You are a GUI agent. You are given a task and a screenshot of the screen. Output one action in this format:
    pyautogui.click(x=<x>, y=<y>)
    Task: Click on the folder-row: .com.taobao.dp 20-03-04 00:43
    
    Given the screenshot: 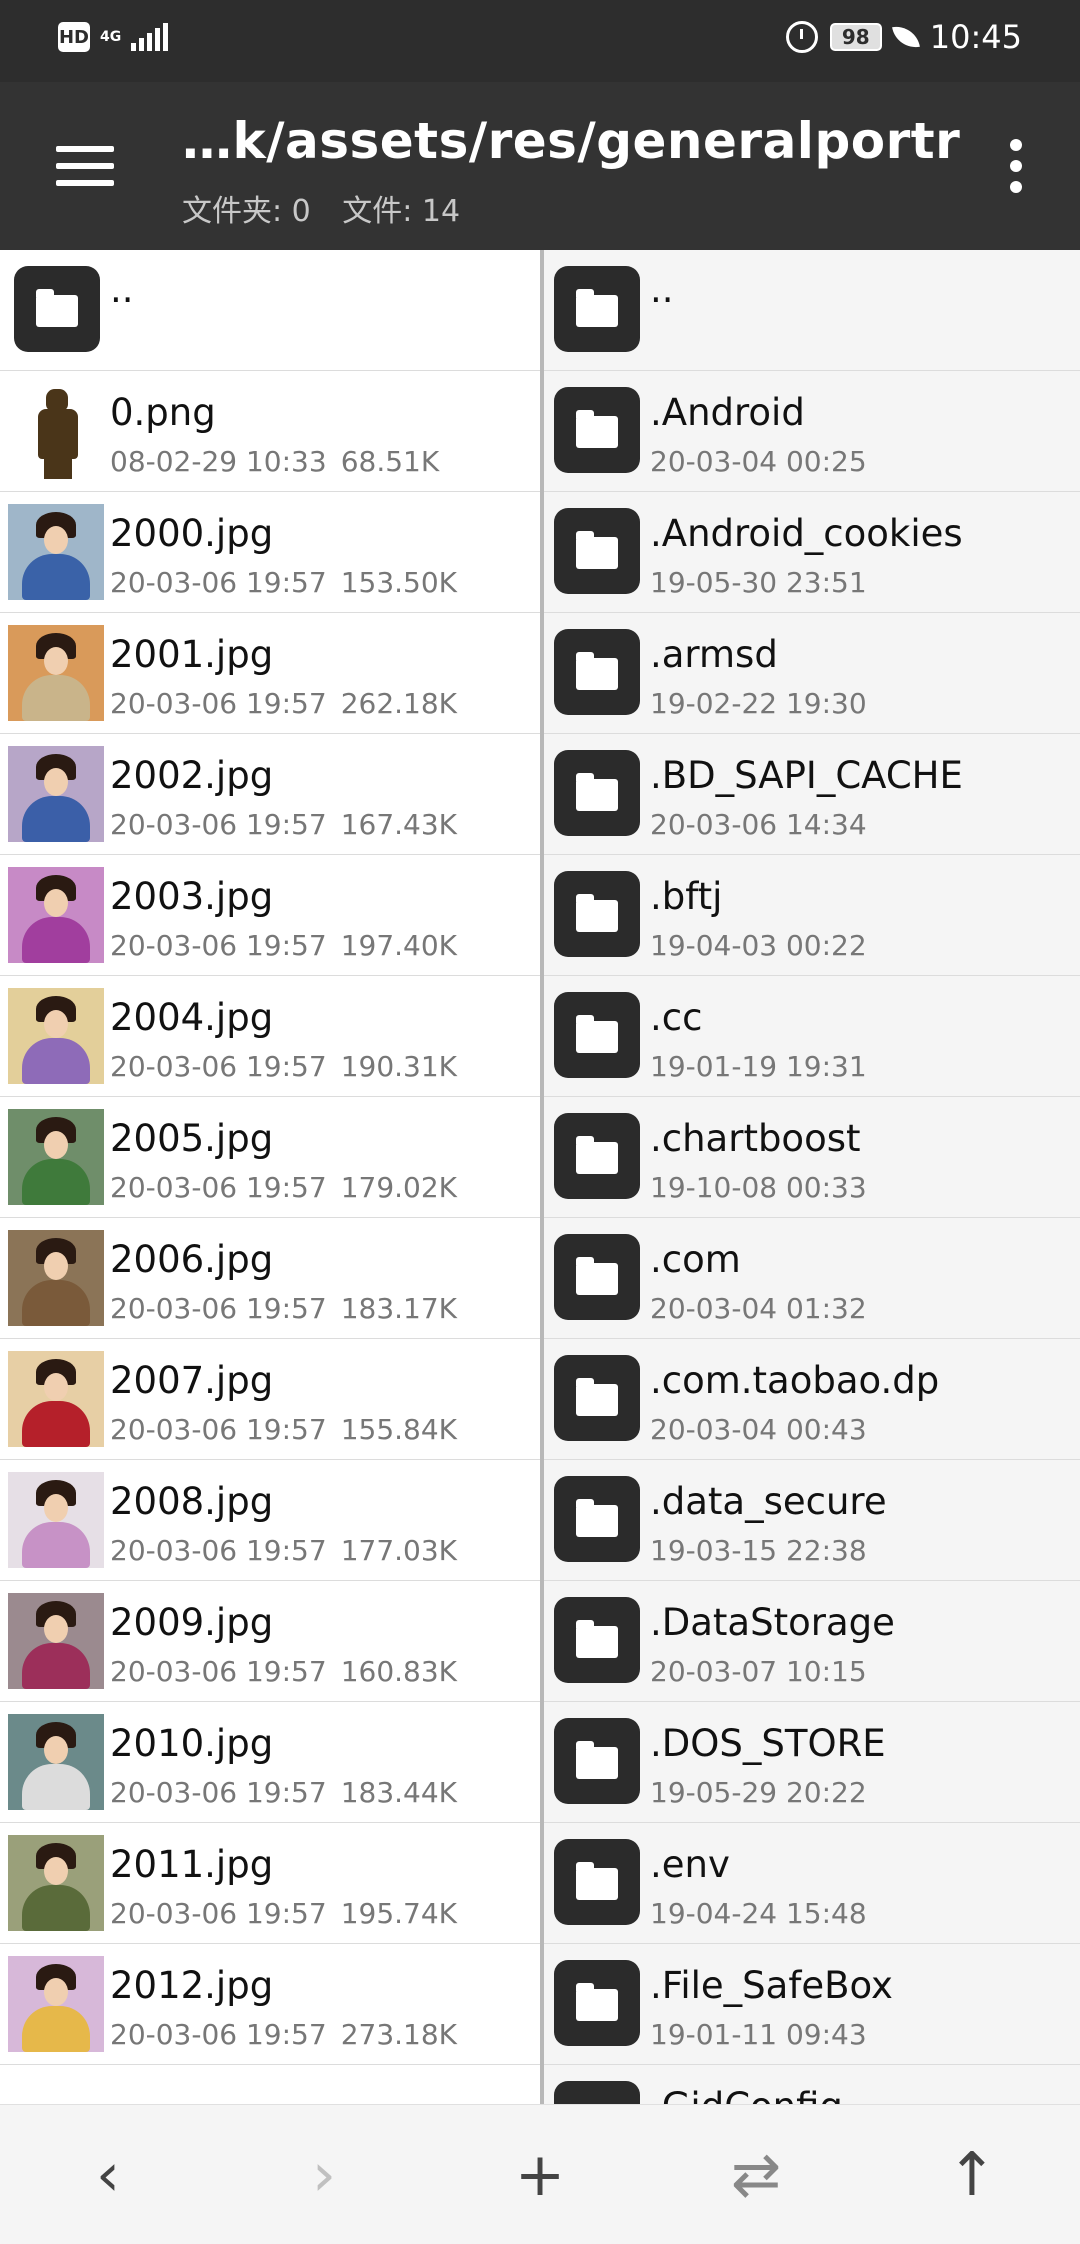 What is the action you would take?
    pyautogui.click(x=812, y=1399)
    